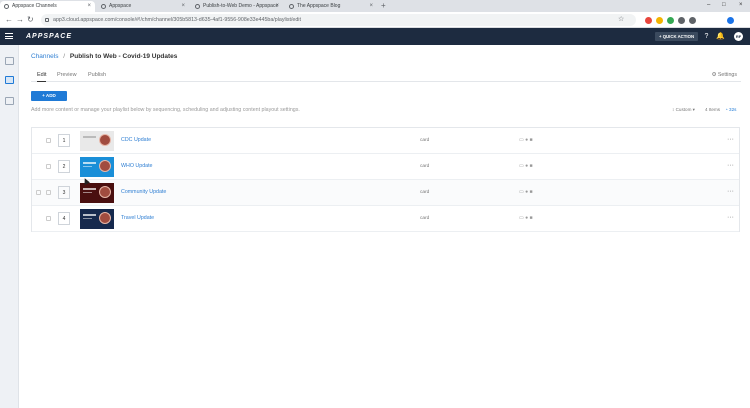 The width and height of the screenshot is (750, 408). I want to click on avatar: RF, so click(738, 36).